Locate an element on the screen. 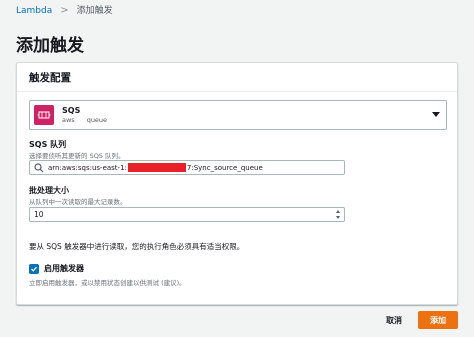 The height and width of the screenshot is (337, 474). check-icon is located at coordinates (34, 269).